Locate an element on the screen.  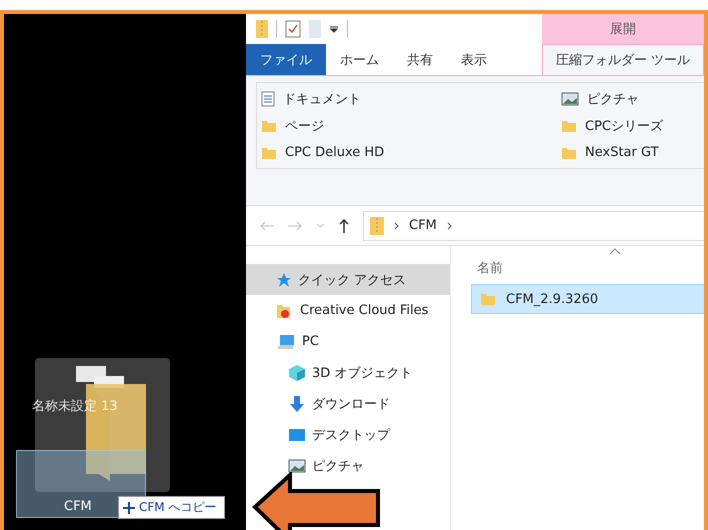
context-tab-header: 展開 is located at coordinates (623, 29).